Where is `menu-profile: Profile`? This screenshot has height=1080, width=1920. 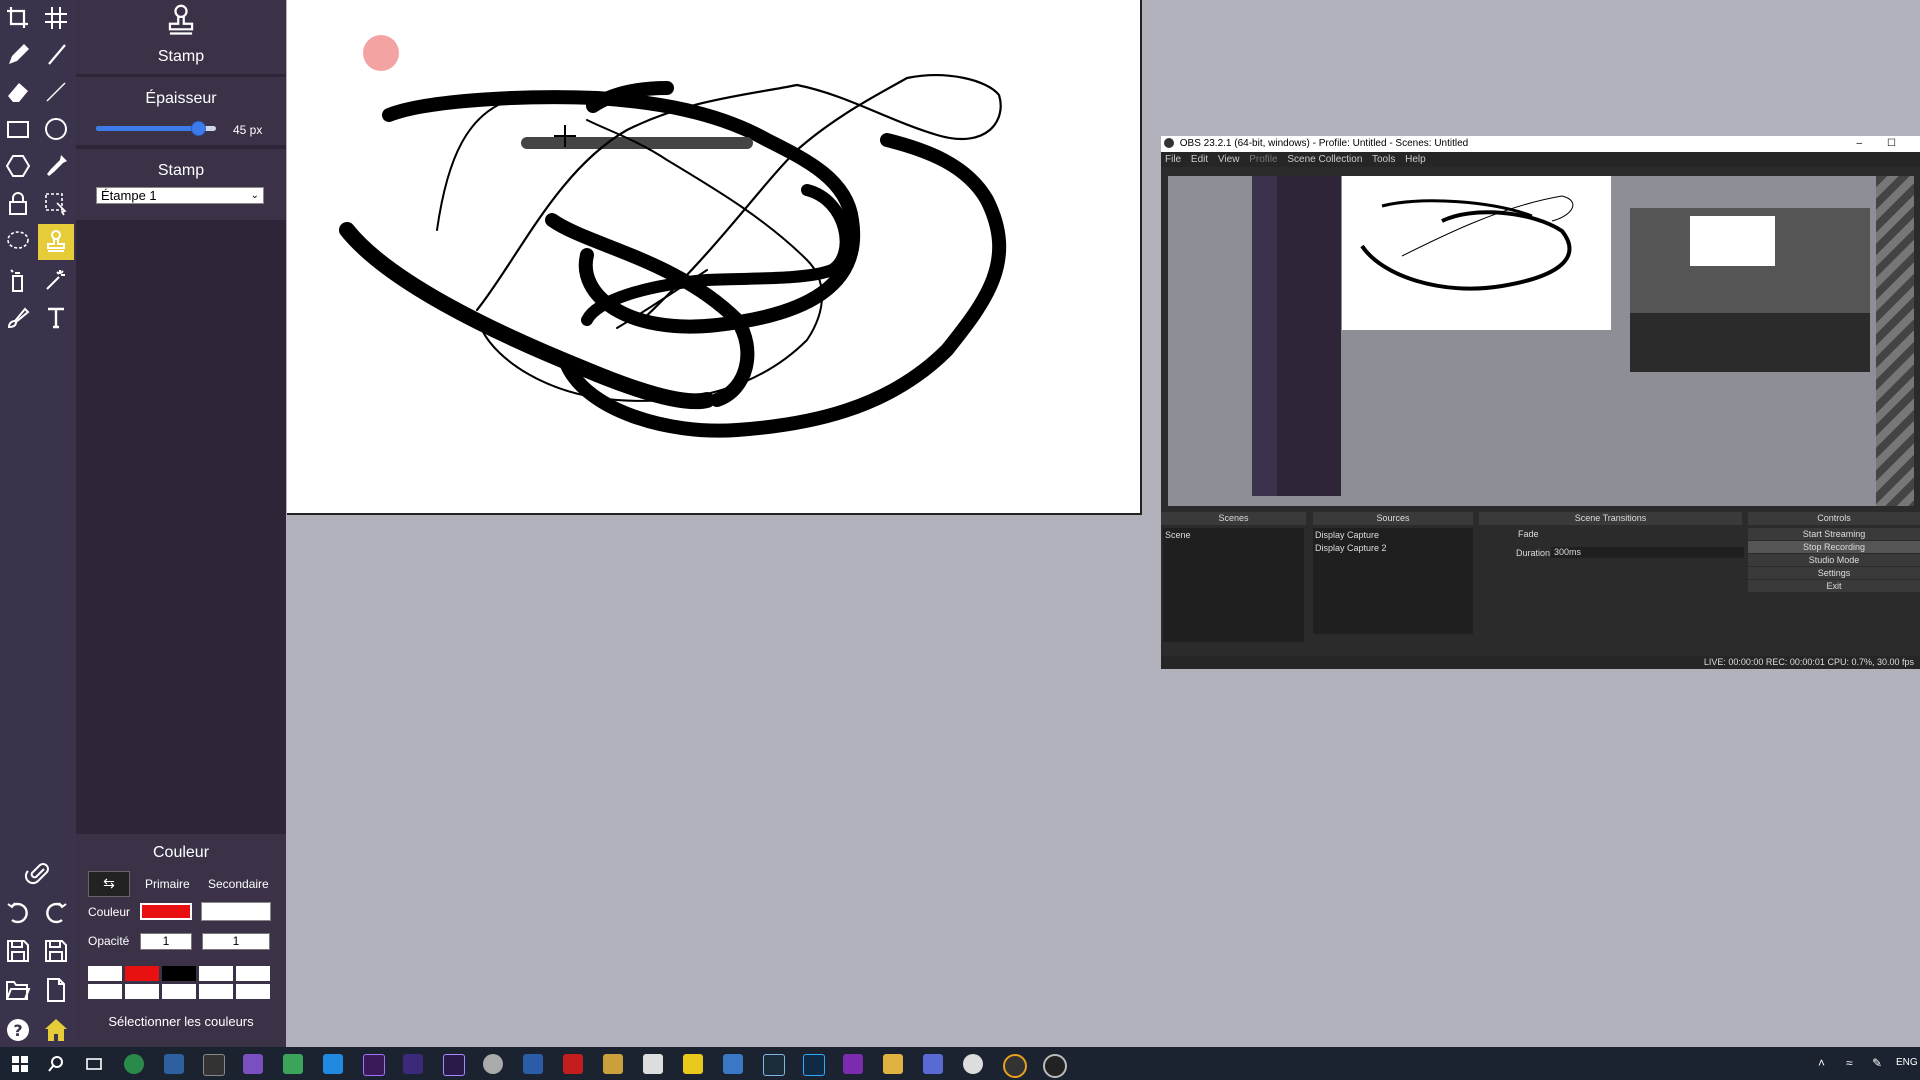 menu-profile: Profile is located at coordinates (1263, 159).